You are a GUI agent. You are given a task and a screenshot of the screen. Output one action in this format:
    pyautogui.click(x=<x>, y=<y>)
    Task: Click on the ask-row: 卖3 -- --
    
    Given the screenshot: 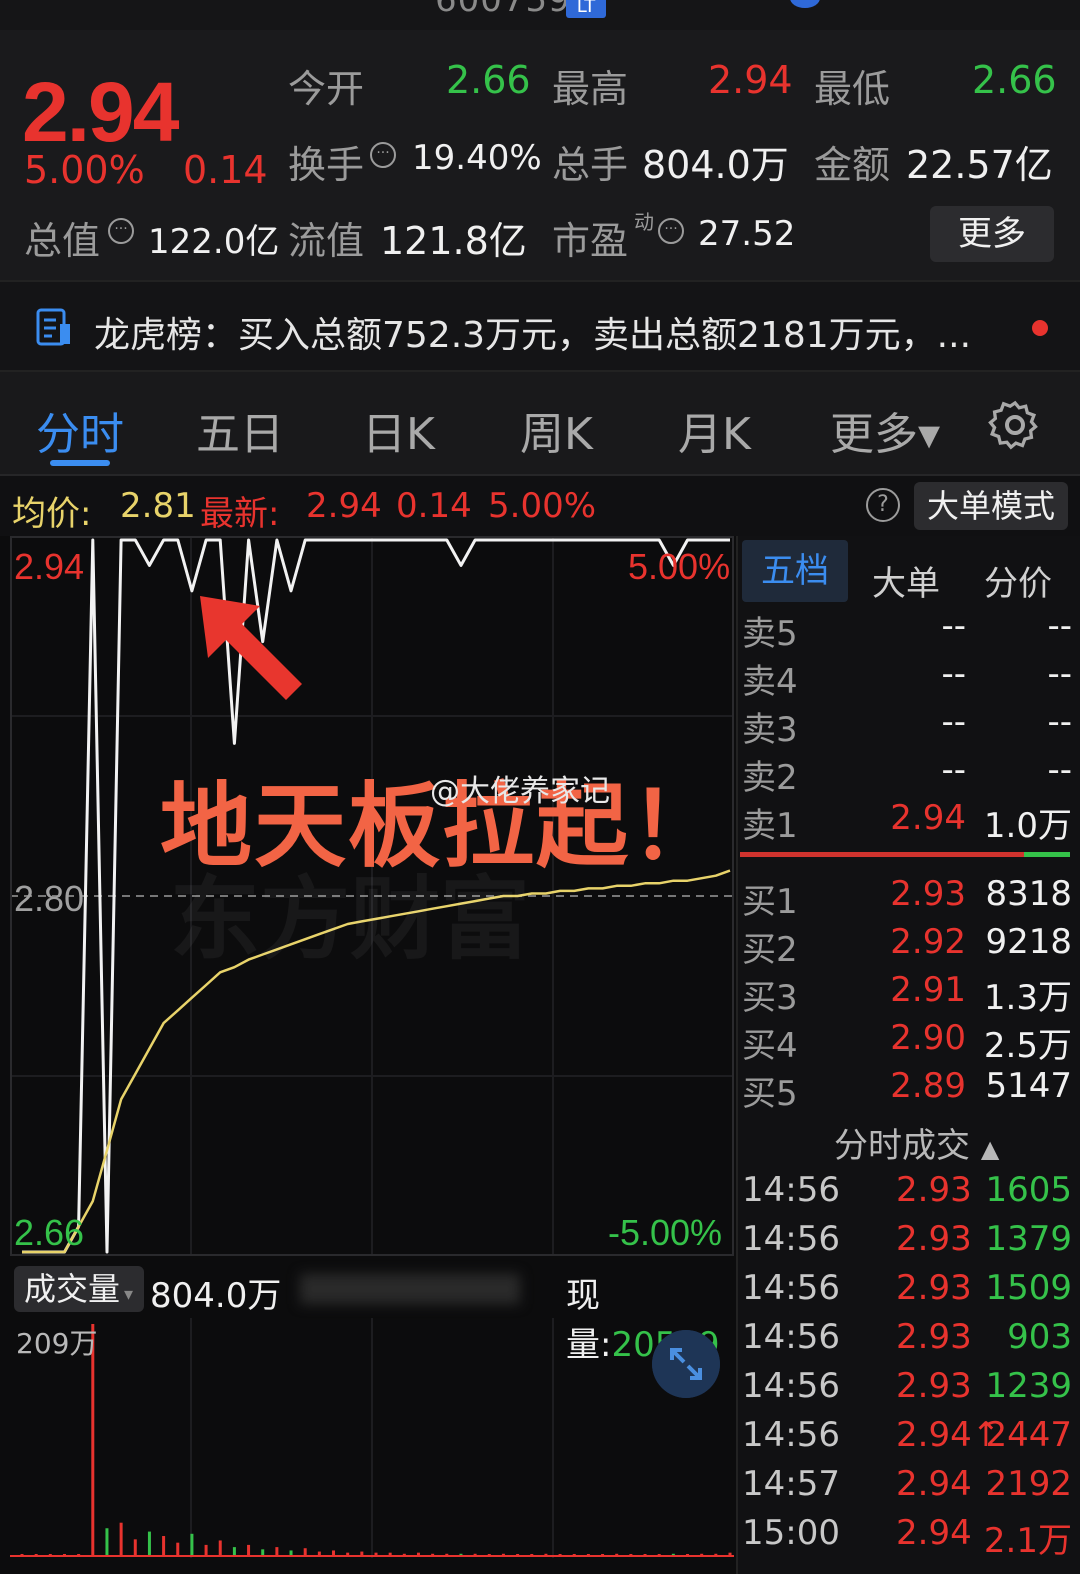 What is the action you would take?
    pyautogui.click(x=907, y=726)
    